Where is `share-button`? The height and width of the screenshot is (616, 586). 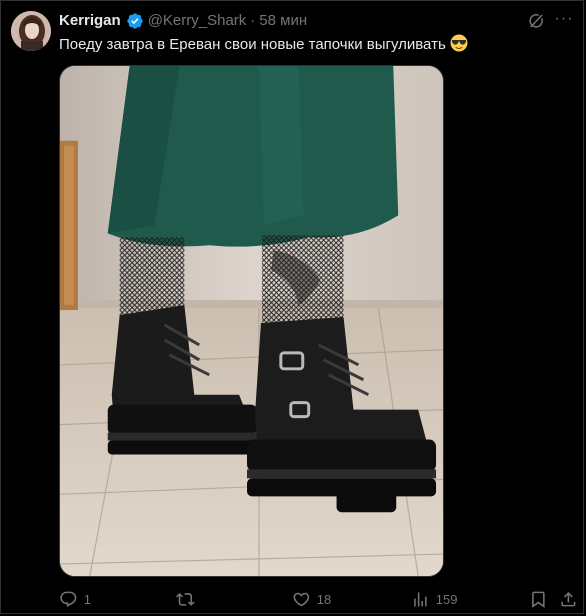
share-button is located at coordinates (568, 599).